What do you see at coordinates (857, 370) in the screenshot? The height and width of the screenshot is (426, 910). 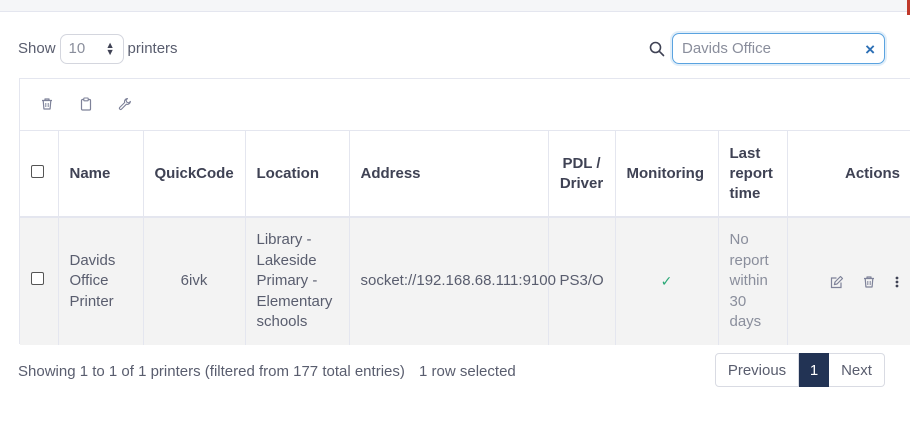 I see `next-page-button: Next` at bounding box center [857, 370].